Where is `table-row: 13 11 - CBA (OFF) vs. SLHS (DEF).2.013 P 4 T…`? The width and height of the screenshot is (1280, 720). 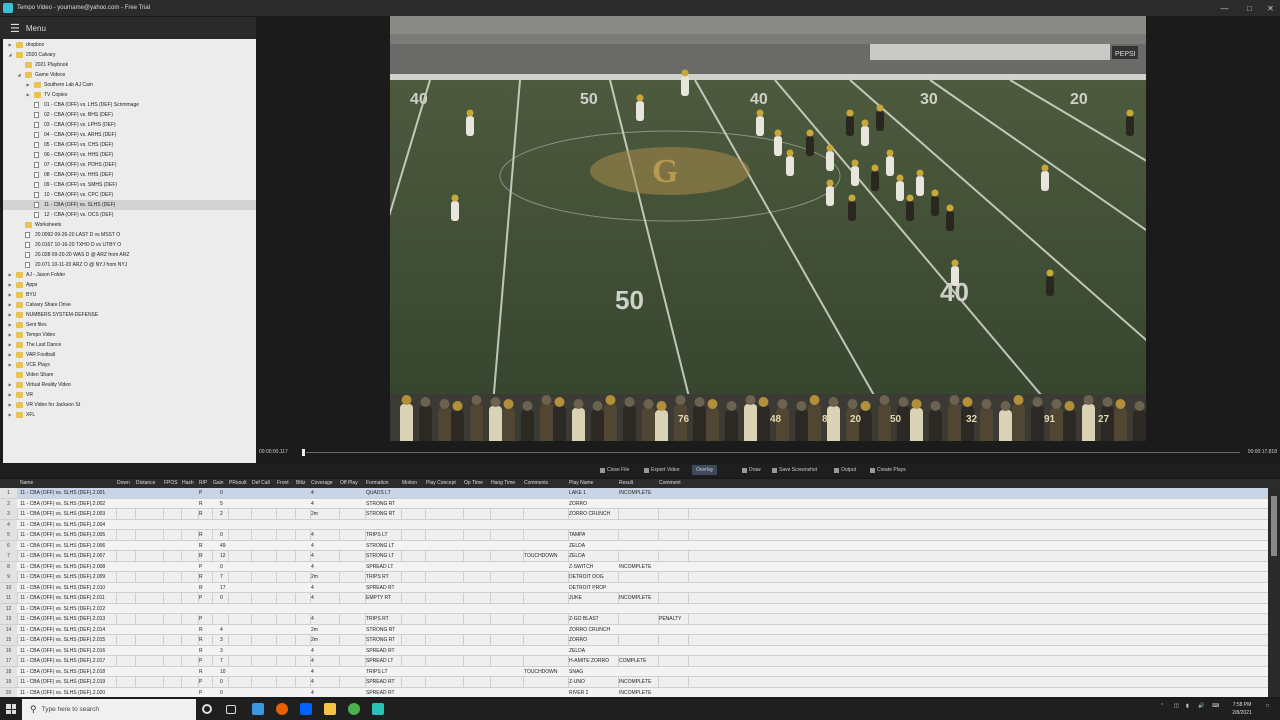 table-row: 13 11 - CBA (OFF) vs. SLHS (DEF).2.013 P 4 T… is located at coordinates (634, 619).